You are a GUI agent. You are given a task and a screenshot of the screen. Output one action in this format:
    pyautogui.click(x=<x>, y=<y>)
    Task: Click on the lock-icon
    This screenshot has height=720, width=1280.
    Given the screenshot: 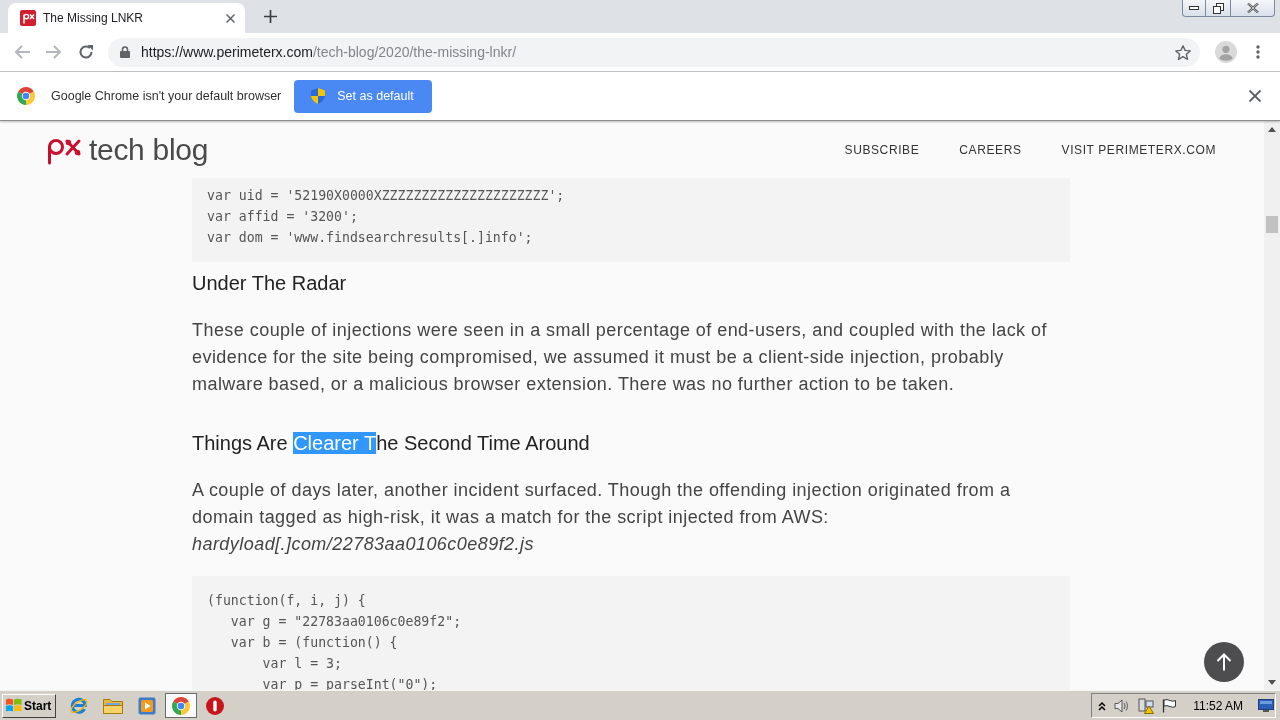 What is the action you would take?
    pyautogui.click(x=125, y=52)
    